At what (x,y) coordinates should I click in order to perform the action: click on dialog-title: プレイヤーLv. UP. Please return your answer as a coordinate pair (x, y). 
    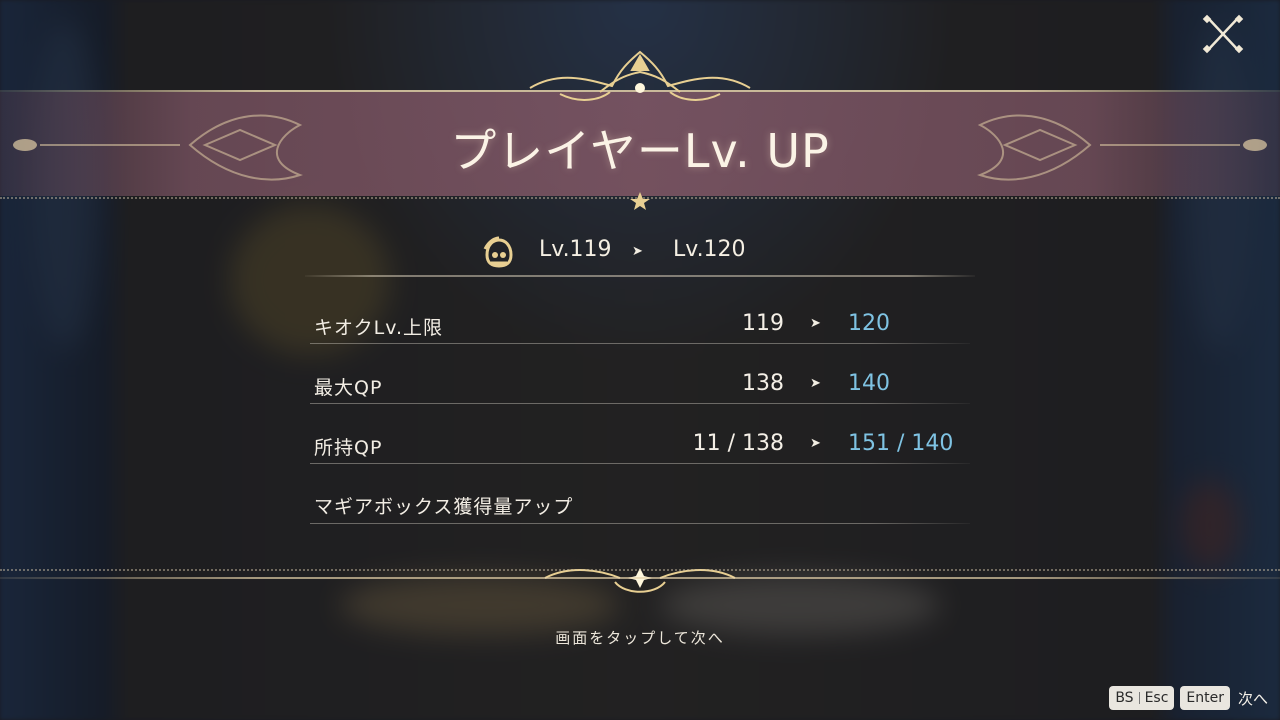
    Looking at the image, I should click on (640, 151).